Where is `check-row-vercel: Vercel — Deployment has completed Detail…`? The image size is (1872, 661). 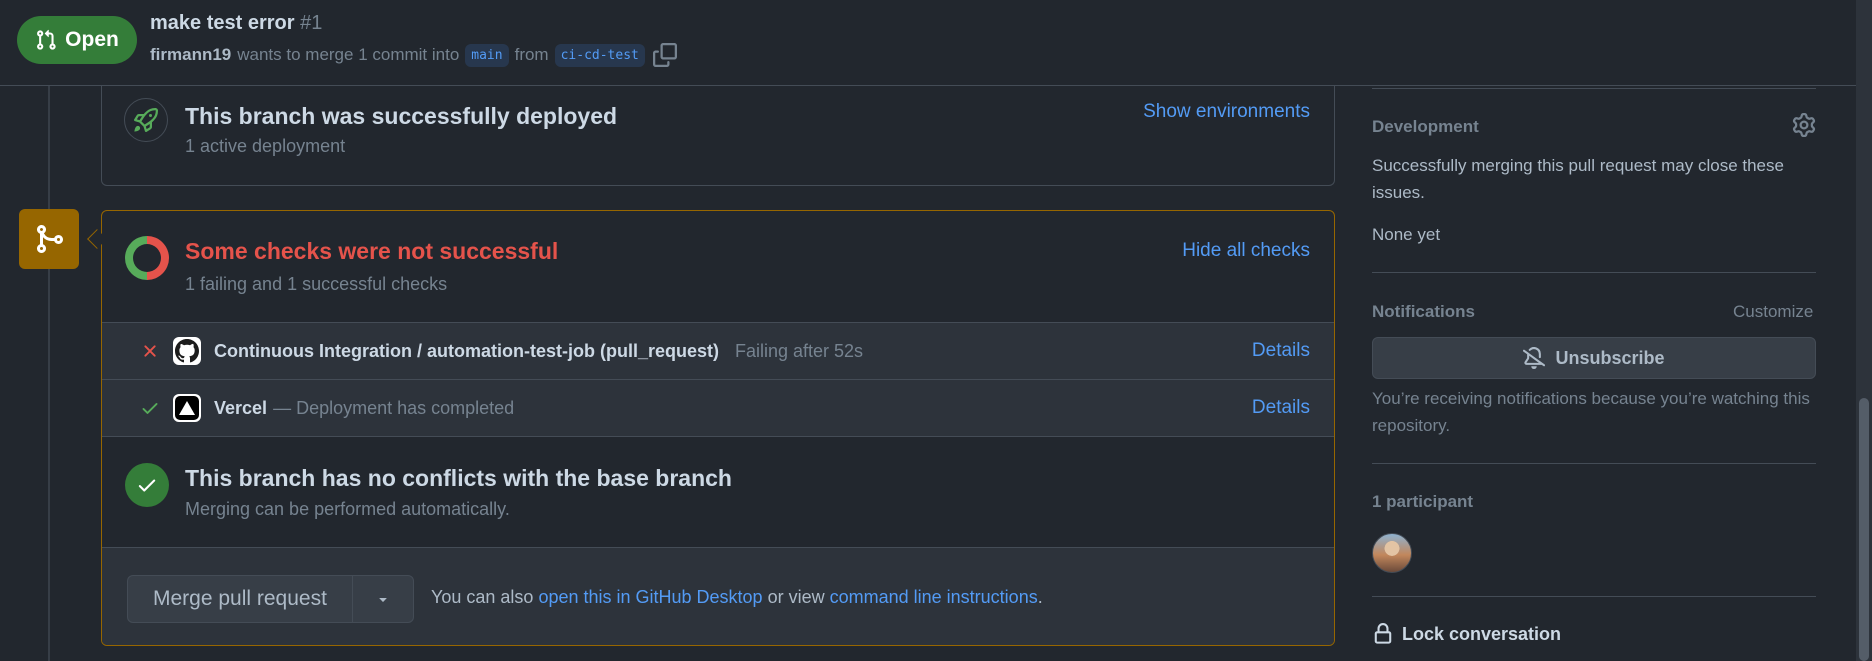
check-row-vercel: Vercel — Deployment has completed Detail… is located at coordinates (718, 407).